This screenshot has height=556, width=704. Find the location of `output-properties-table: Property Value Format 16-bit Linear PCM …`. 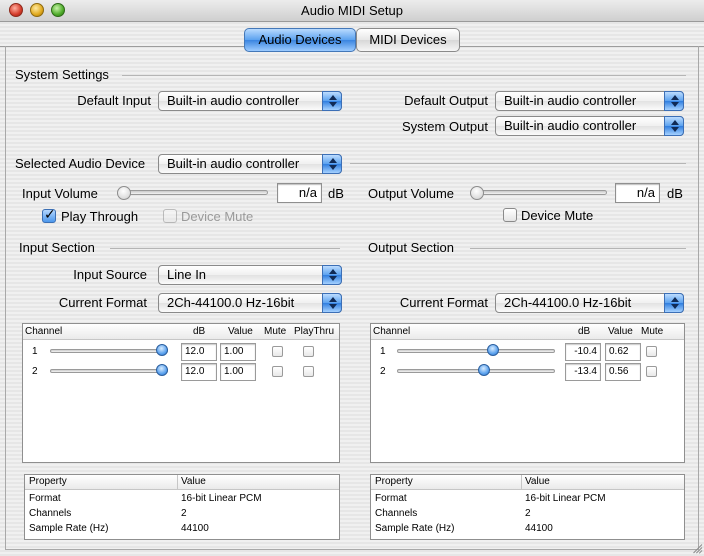

output-properties-table: Property Value Format 16-bit Linear PCM … is located at coordinates (527, 507).